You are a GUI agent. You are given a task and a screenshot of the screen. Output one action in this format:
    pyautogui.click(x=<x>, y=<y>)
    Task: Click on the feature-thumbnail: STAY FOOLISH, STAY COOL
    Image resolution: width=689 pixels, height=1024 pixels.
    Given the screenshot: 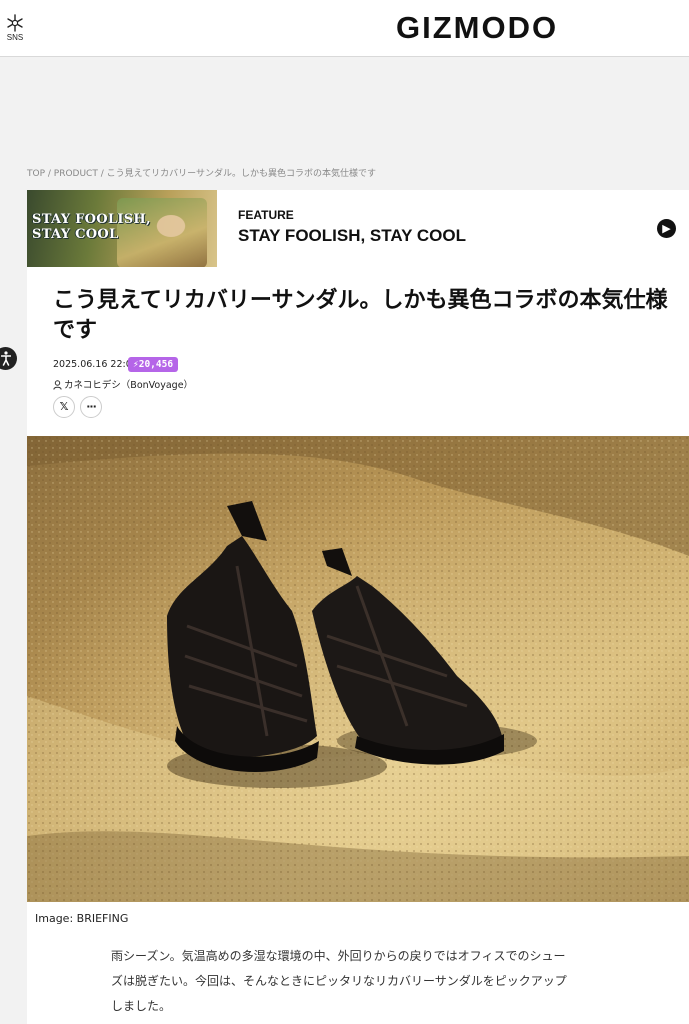 What is the action you would take?
    pyautogui.click(x=122, y=228)
    